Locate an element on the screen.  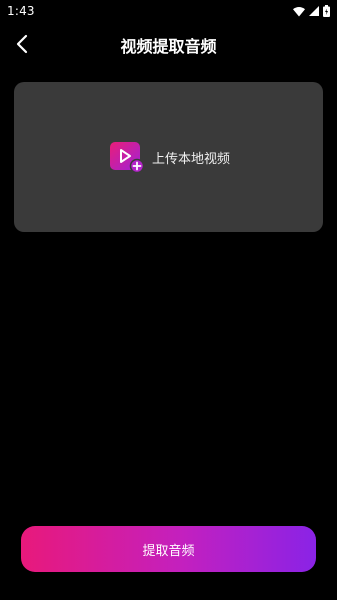
upload-video-label: 上传本地视频 is located at coordinates (191, 159).